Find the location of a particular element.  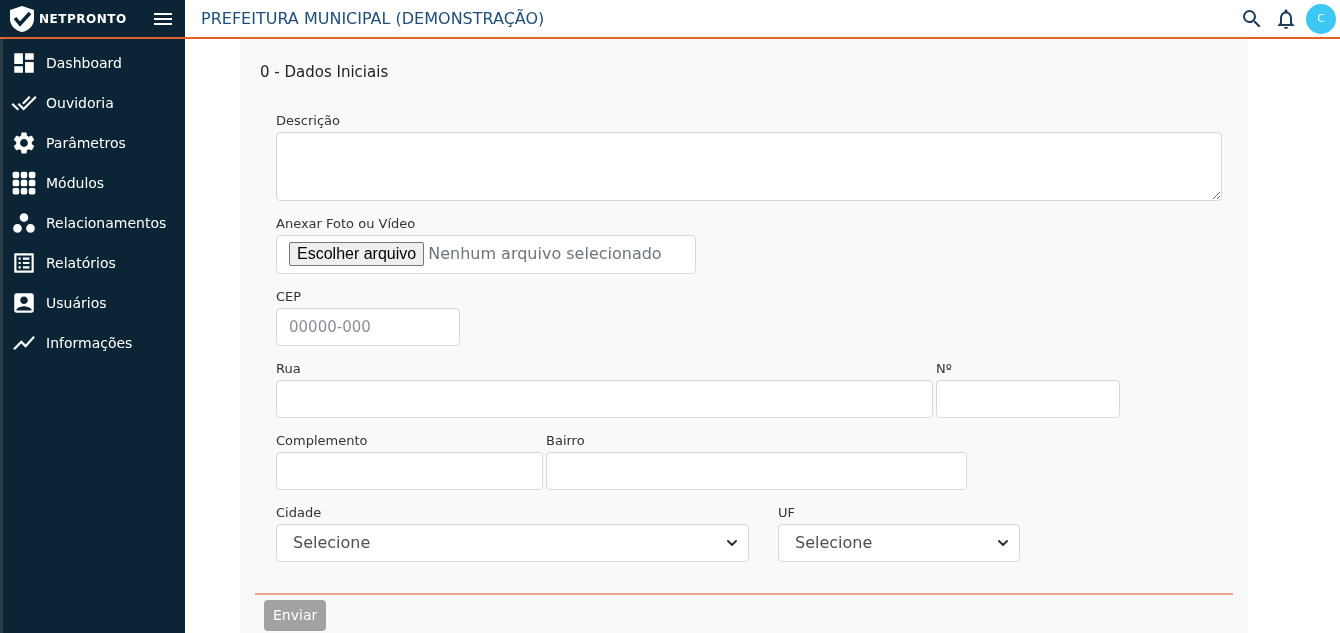

file-input: Escolher arquivo Nenhum arquivo selecionado is located at coordinates (486, 254).